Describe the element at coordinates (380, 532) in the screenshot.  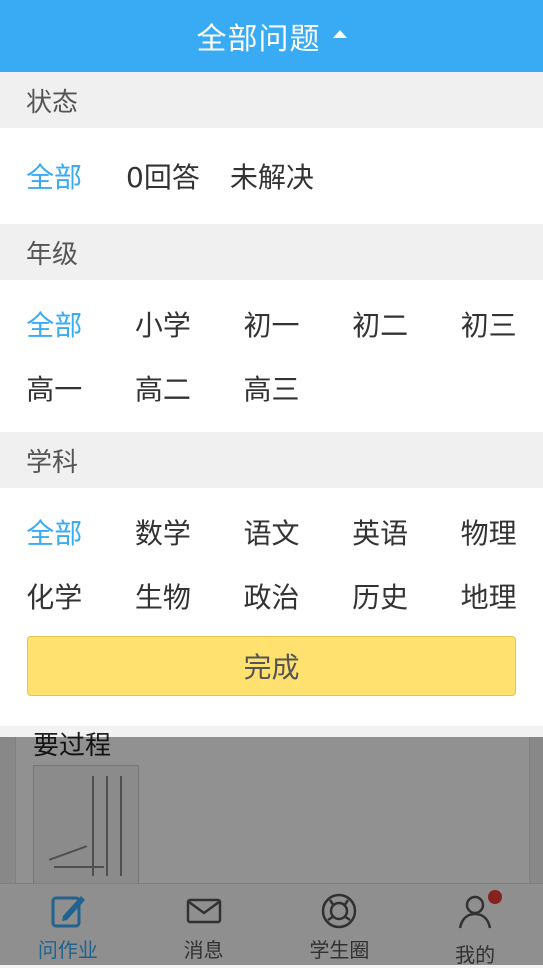
I see `subject-option-english: 英语` at that location.